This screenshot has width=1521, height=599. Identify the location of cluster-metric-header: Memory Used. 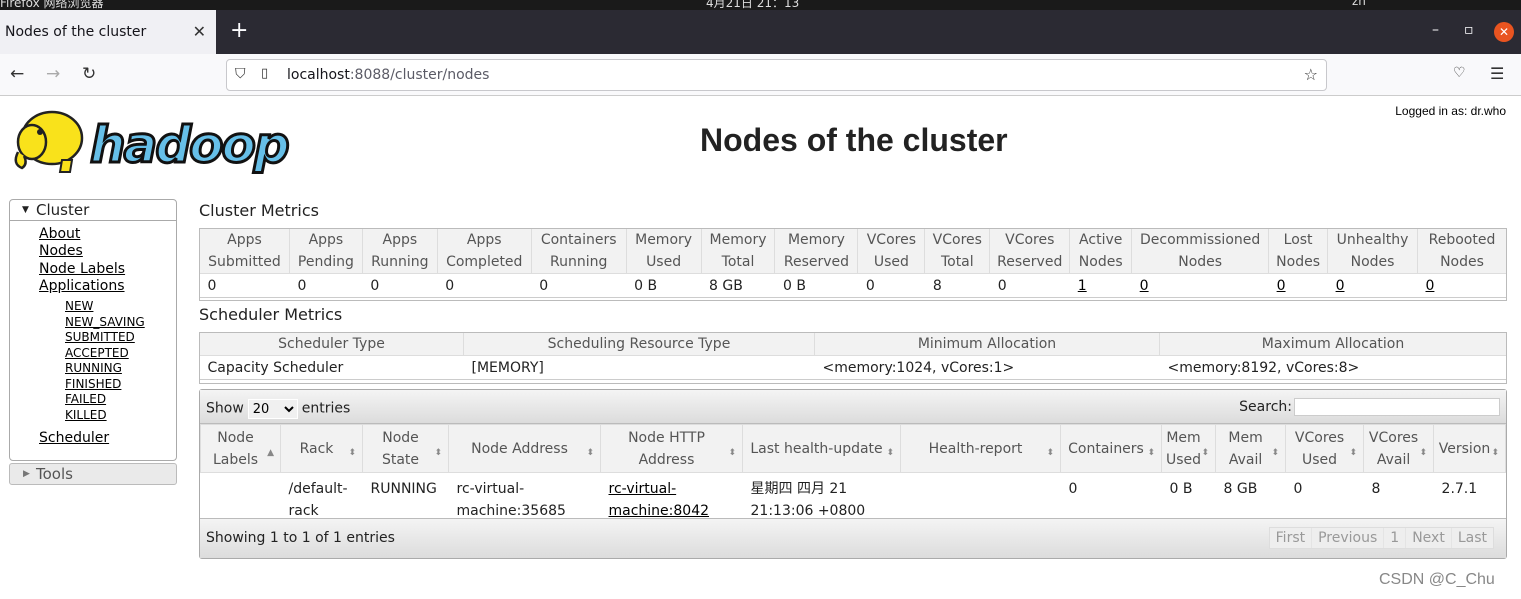
(663, 251).